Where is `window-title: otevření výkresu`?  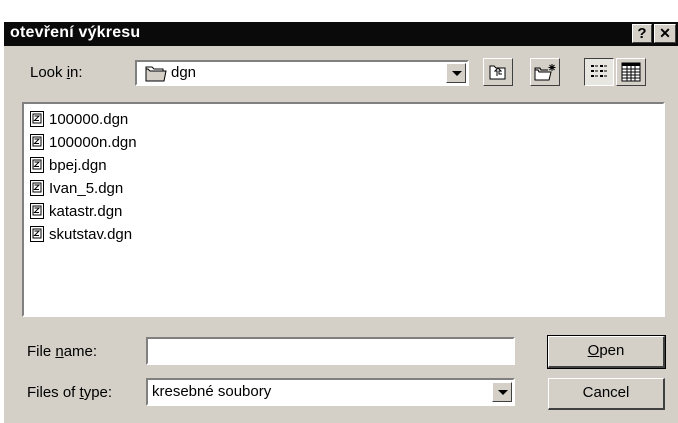 window-title: otevření výkresu is located at coordinates (75, 32).